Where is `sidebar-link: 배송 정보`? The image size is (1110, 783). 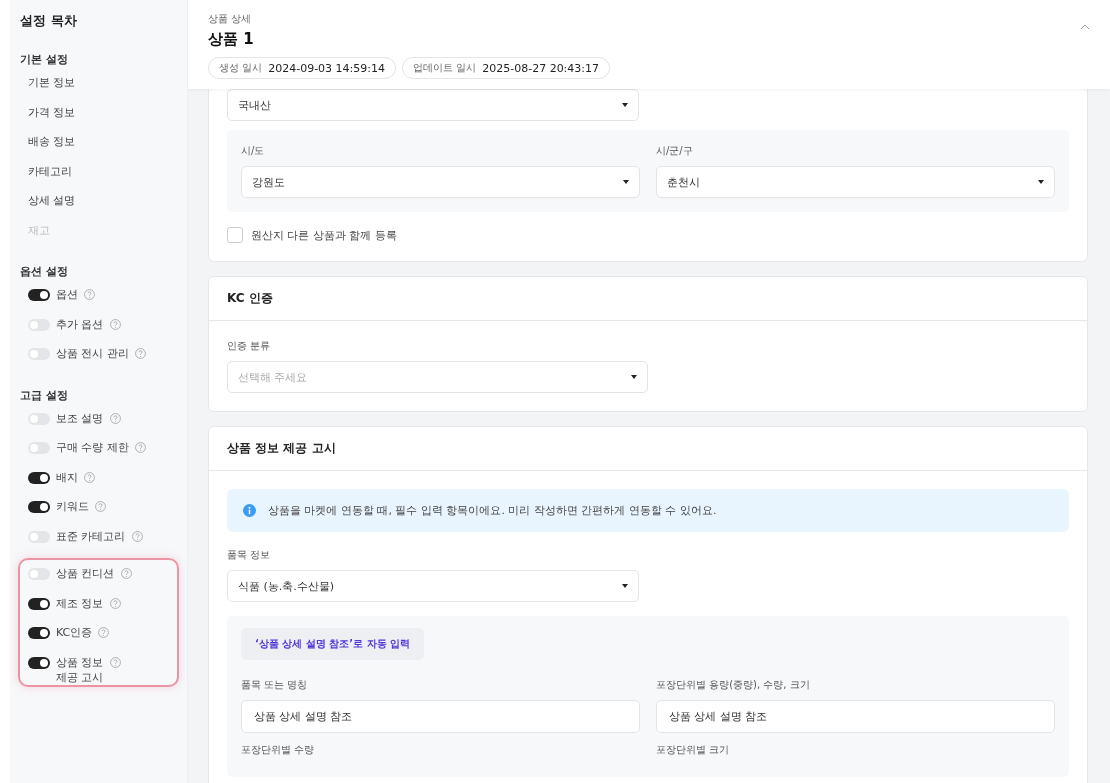
sidebar-link: 배송 정보 is located at coordinates (98, 149).